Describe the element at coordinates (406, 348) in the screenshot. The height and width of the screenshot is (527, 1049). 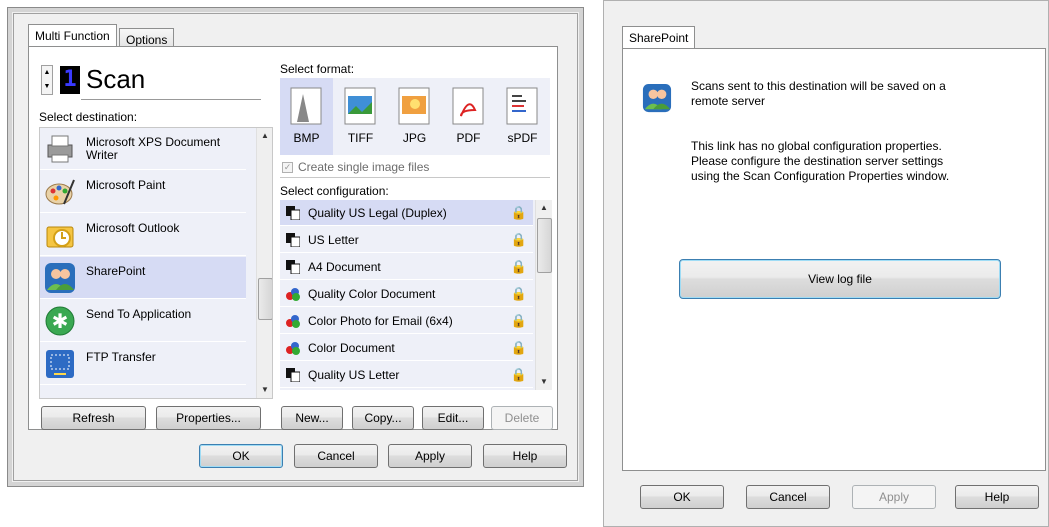
I see `config-item: Color Document 🔒` at that location.